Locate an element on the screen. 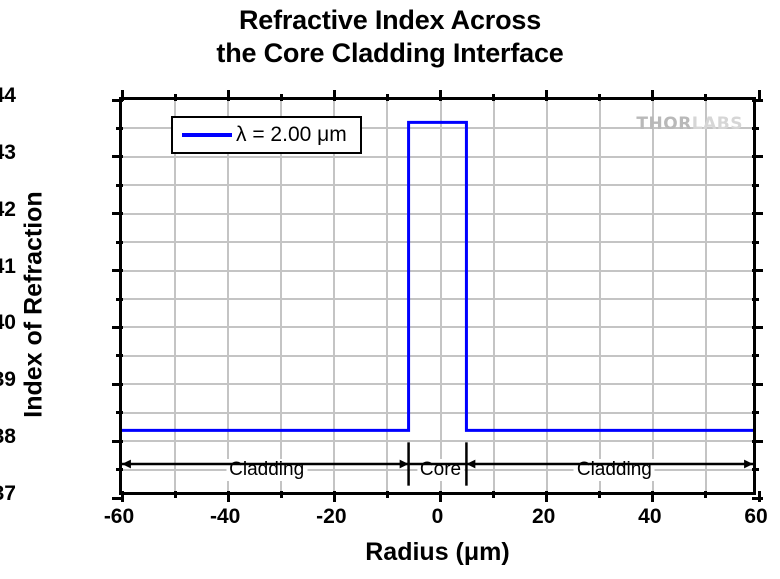 The image size is (780, 579). y-tick-label: 1.444 is located at coordinates (8, 95).